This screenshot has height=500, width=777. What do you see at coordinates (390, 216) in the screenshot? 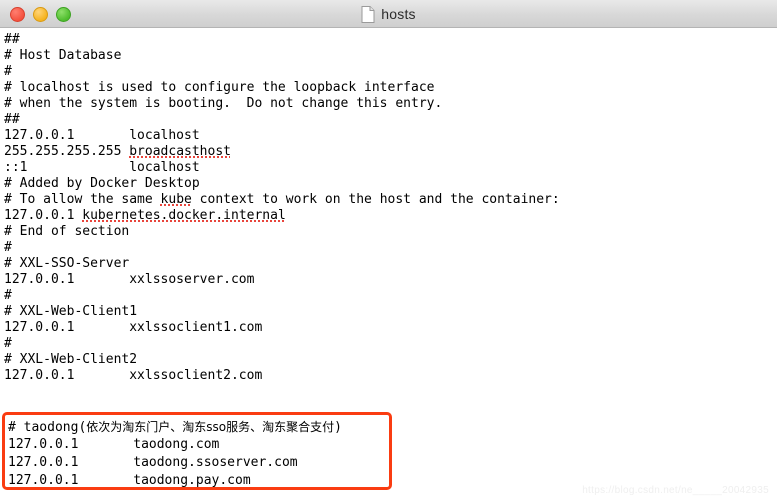
I see `code-line-kubernetes-internal: 127.0.0.1 kubernetes.docker.internal` at bounding box center [390, 216].